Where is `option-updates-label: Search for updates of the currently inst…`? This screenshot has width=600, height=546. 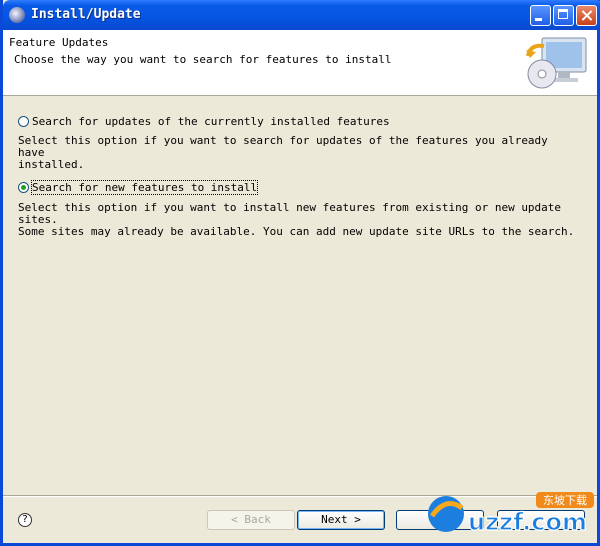
option-updates-label: Search for updates of the currently inst… is located at coordinates (211, 121).